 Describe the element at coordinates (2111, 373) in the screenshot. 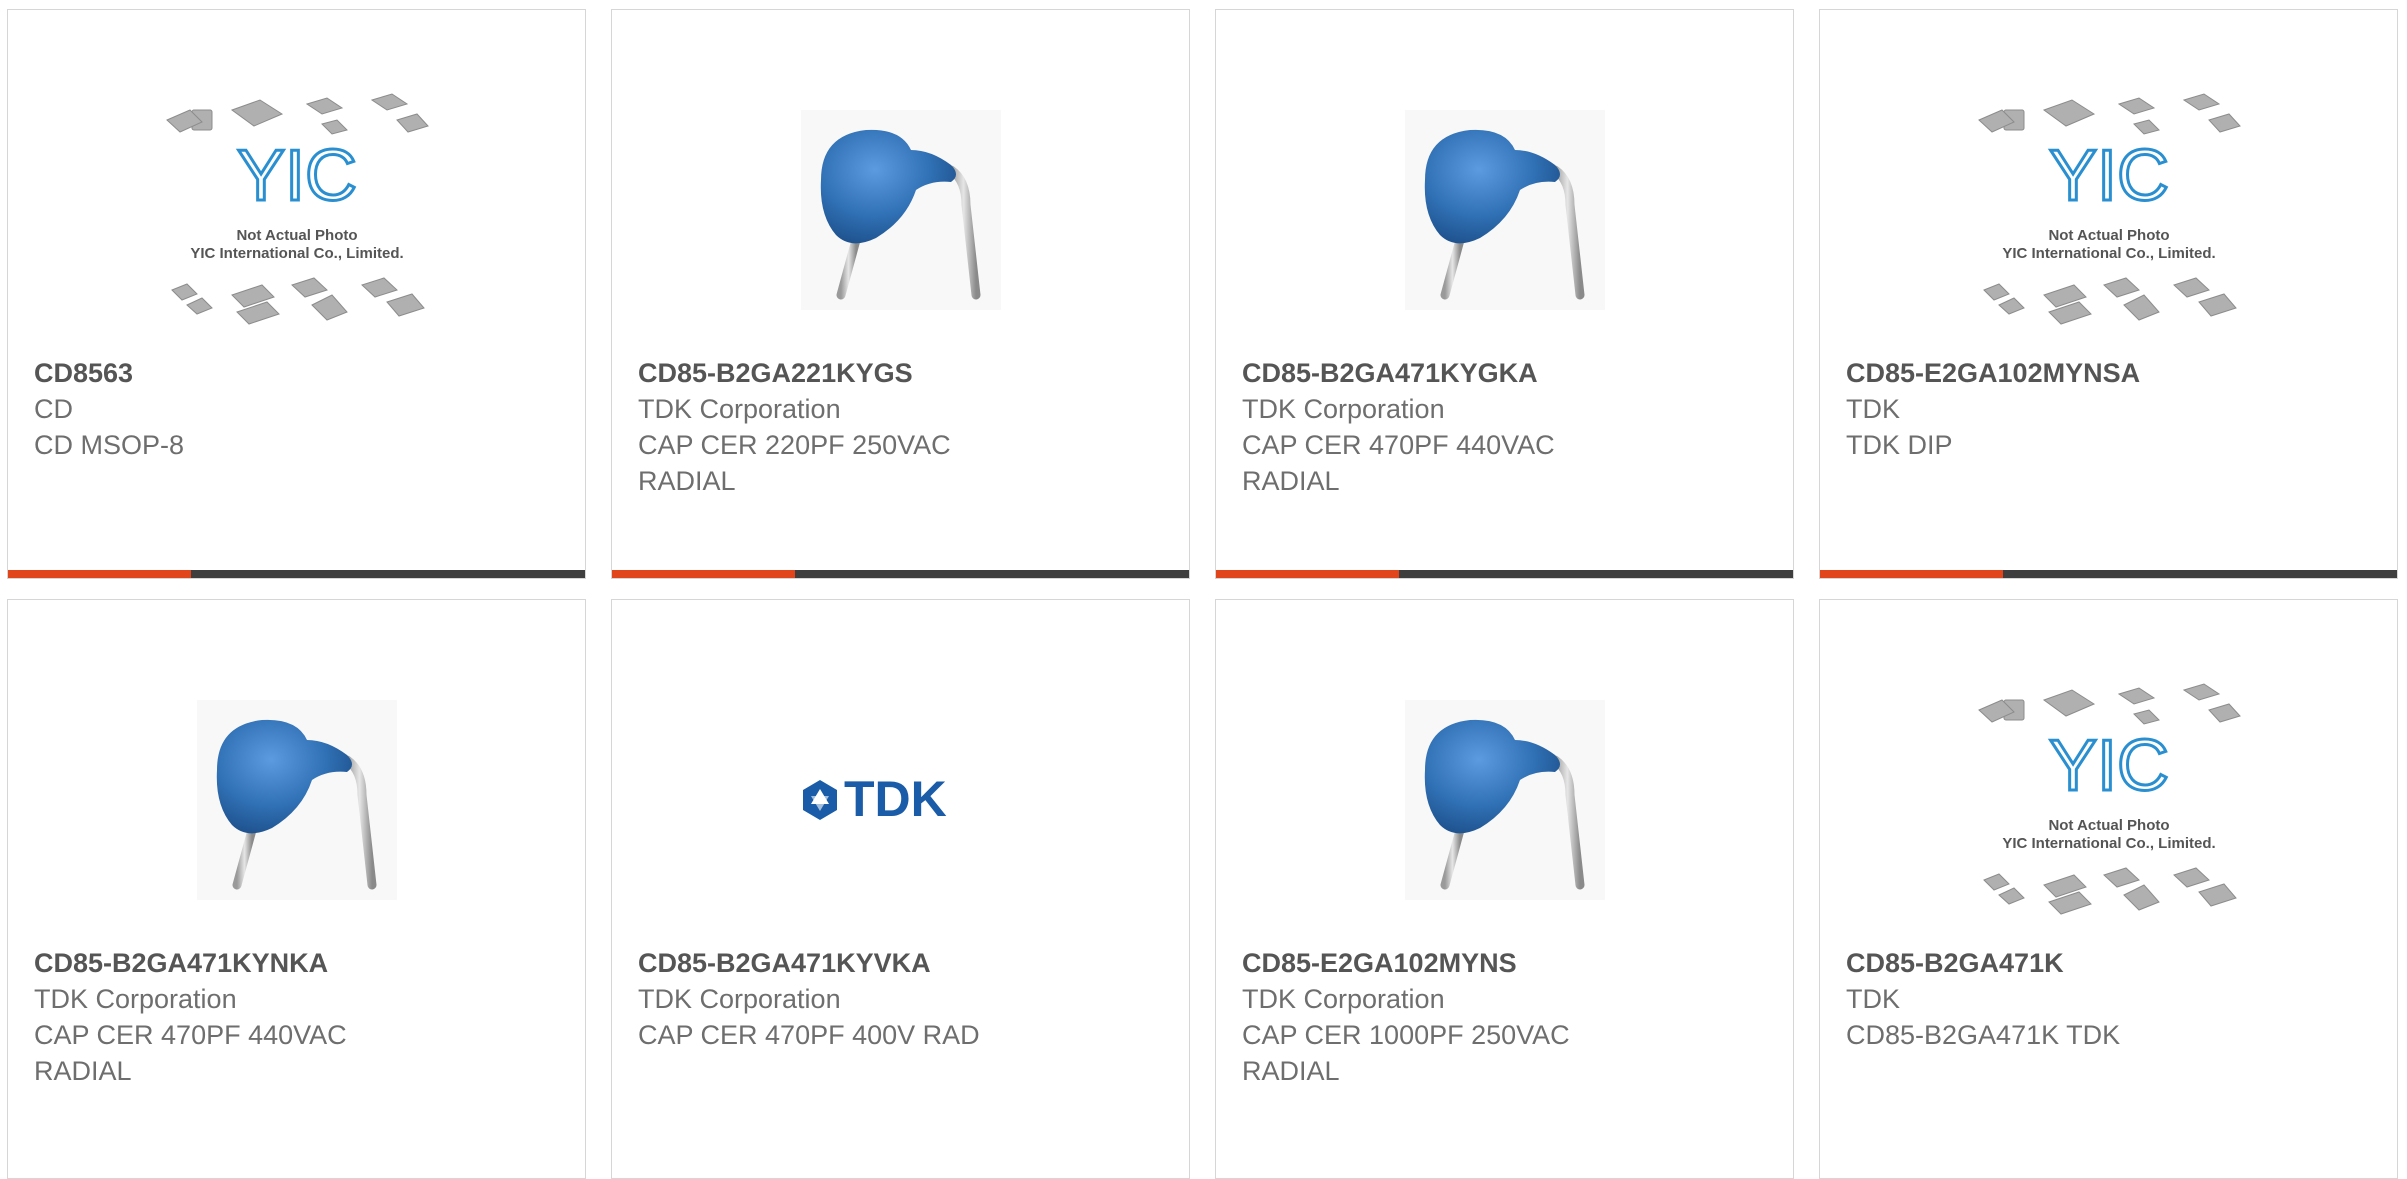

I see `part-number: CD85-E2GA102MYNSA` at that location.